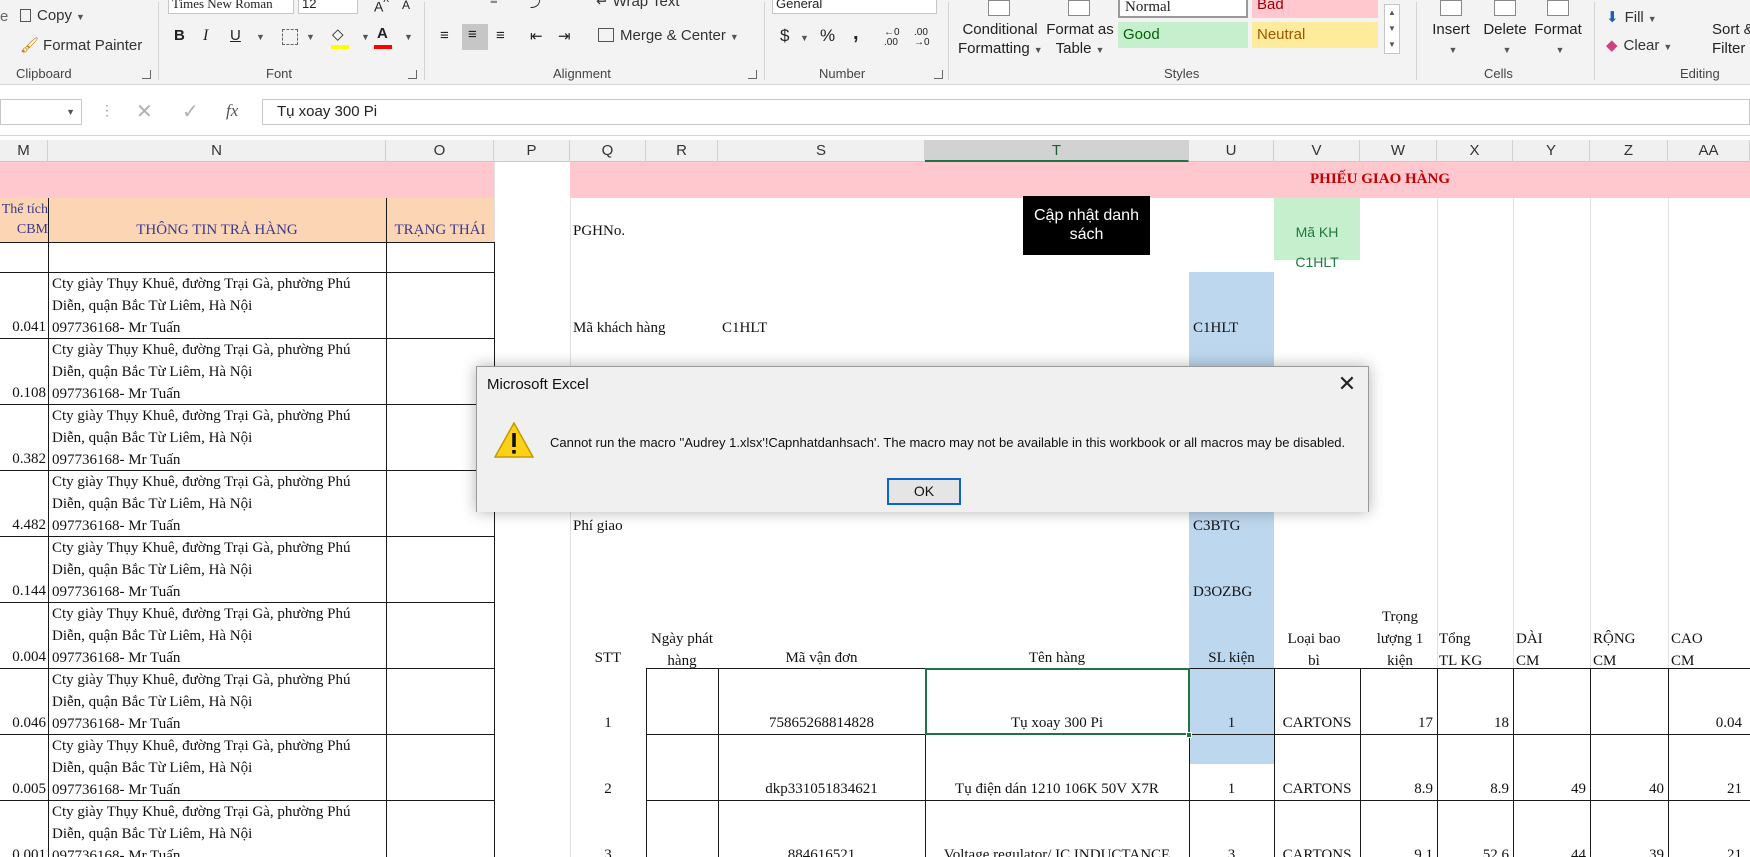 The width and height of the screenshot is (1750, 857). I want to click on col-header-n: N, so click(217, 151).